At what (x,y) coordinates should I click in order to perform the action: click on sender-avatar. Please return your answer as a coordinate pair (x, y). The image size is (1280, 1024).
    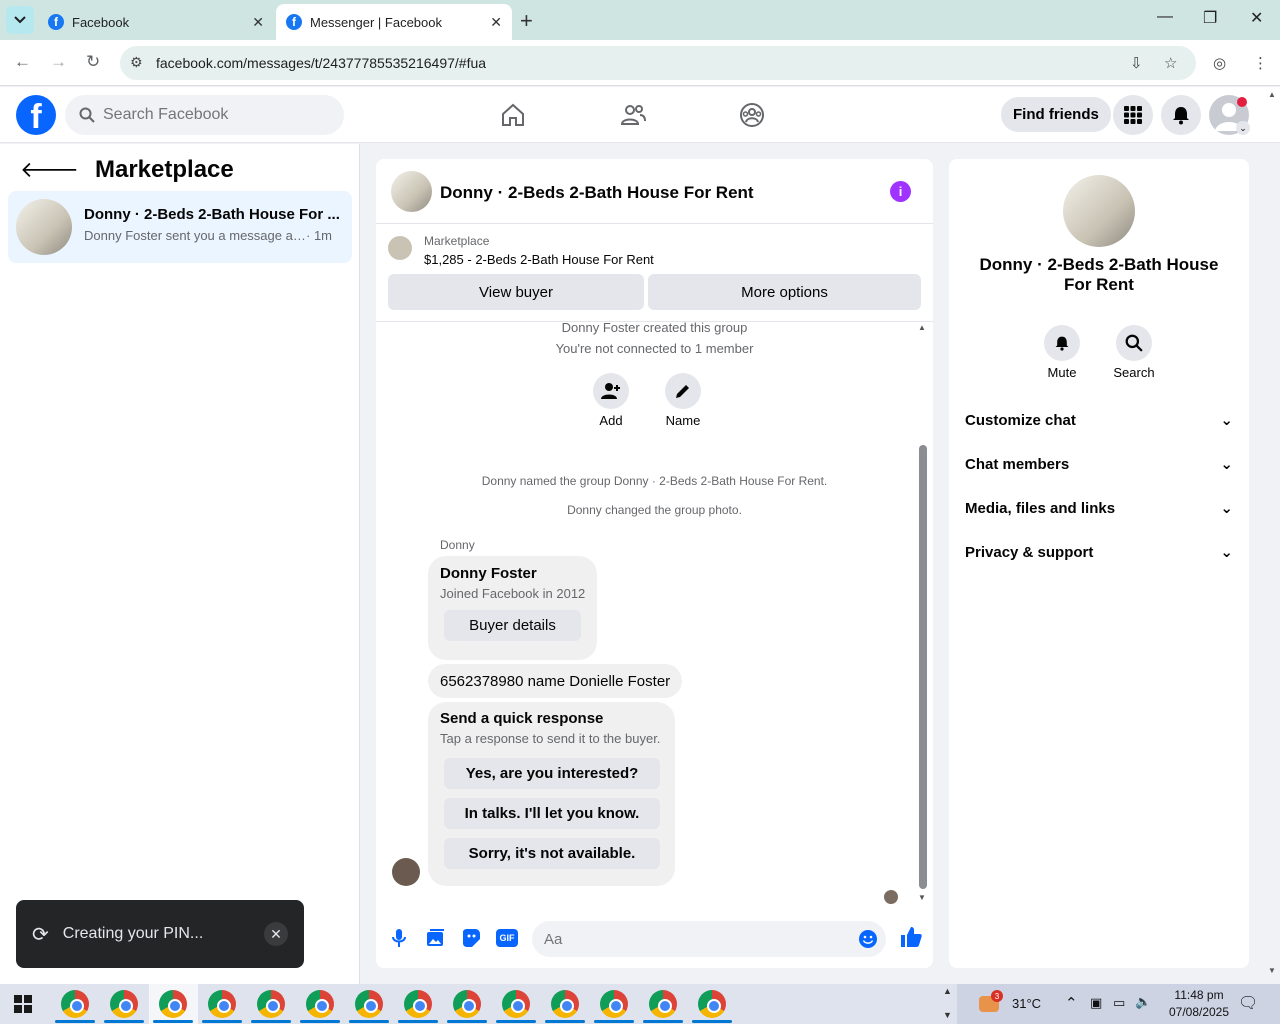
    Looking at the image, I should click on (406, 872).